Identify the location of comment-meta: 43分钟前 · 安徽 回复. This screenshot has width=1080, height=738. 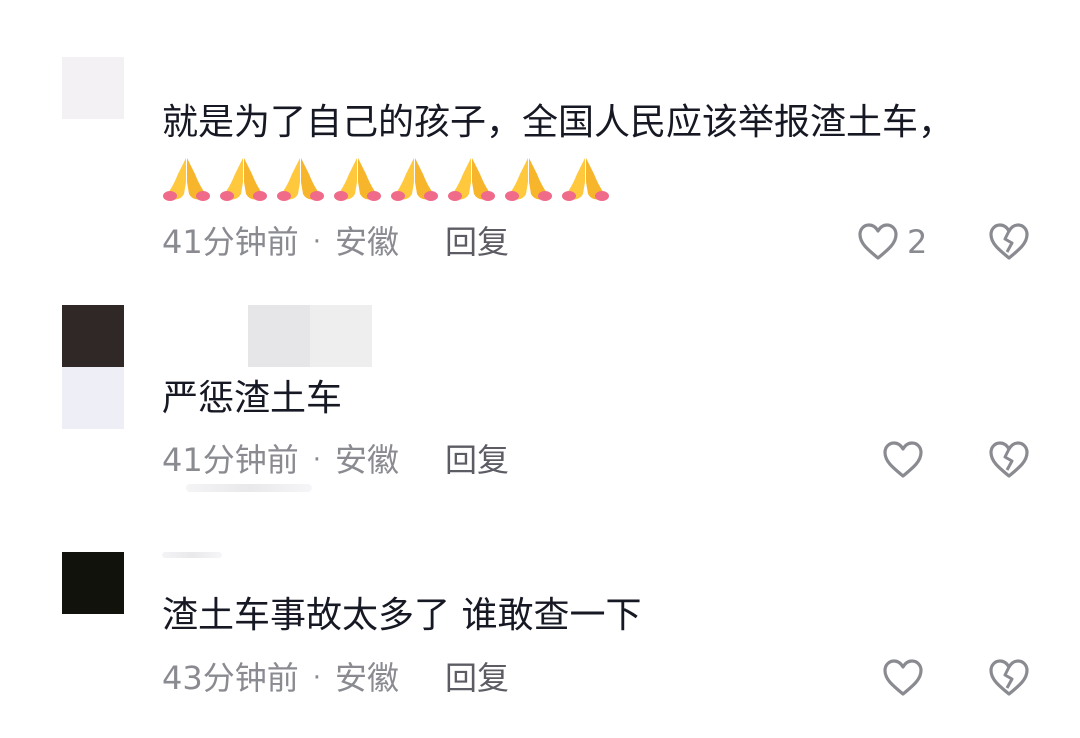
(335, 678).